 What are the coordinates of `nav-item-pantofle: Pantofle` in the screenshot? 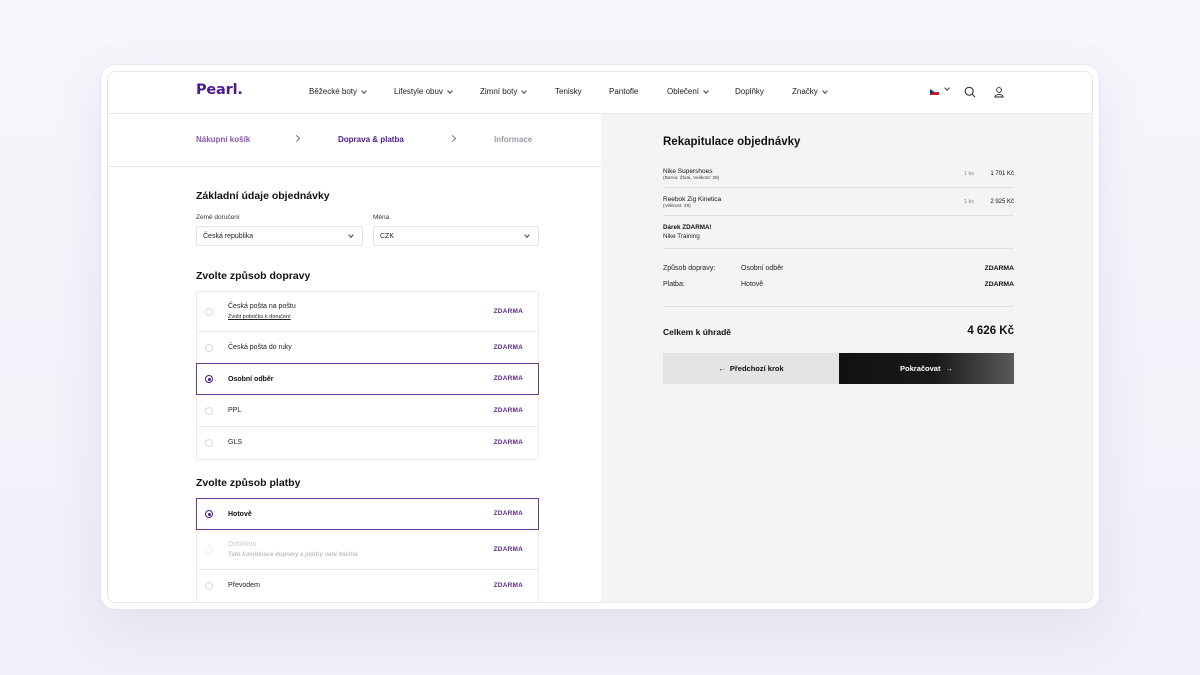 It's located at (623, 91).